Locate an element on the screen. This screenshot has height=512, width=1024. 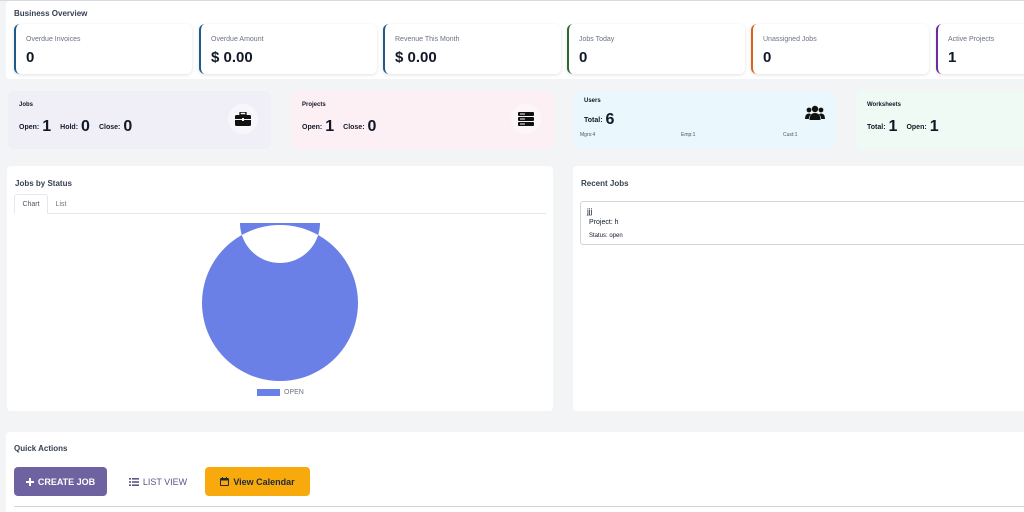
total-count: 1 is located at coordinates (893, 126).